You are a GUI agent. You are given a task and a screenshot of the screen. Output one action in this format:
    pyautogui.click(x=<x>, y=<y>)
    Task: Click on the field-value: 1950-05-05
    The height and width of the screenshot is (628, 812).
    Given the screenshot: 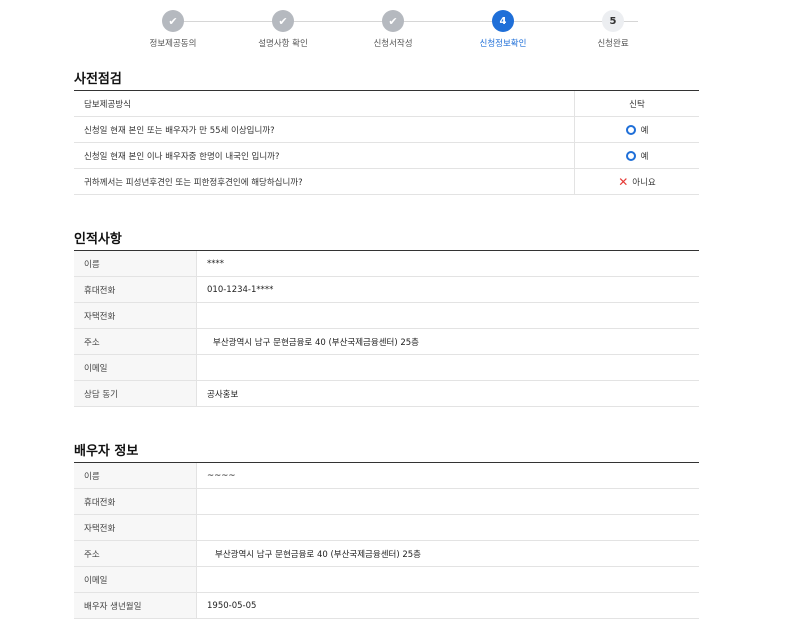 What is the action you would take?
    pyautogui.click(x=232, y=605)
    